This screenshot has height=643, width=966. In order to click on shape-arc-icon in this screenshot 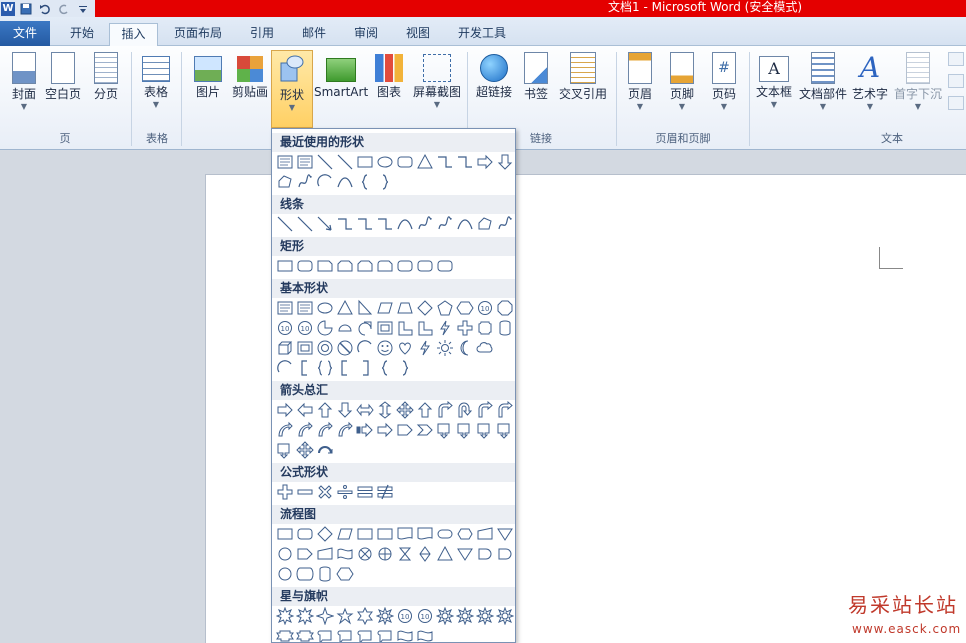, I will do `click(285, 368)`.